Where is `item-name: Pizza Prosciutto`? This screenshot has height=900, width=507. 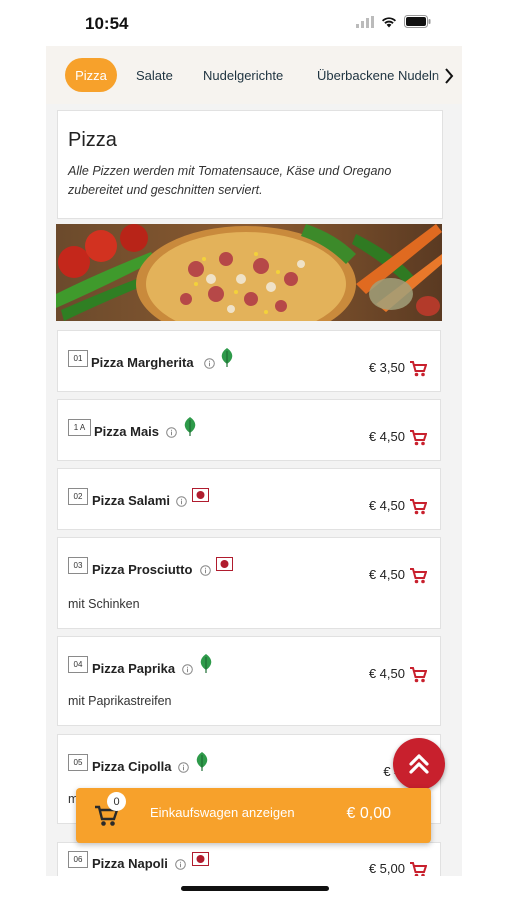
item-name: Pizza Prosciutto is located at coordinates (142, 569).